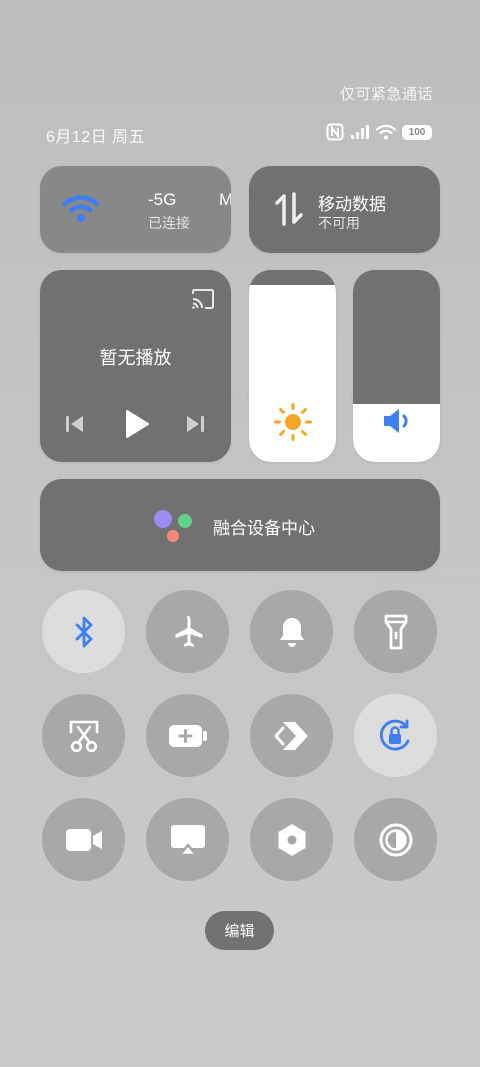 Image resolution: width=480 pixels, height=1067 pixels. Describe the element at coordinates (137, 424) in the screenshot. I see `play-icon` at that location.